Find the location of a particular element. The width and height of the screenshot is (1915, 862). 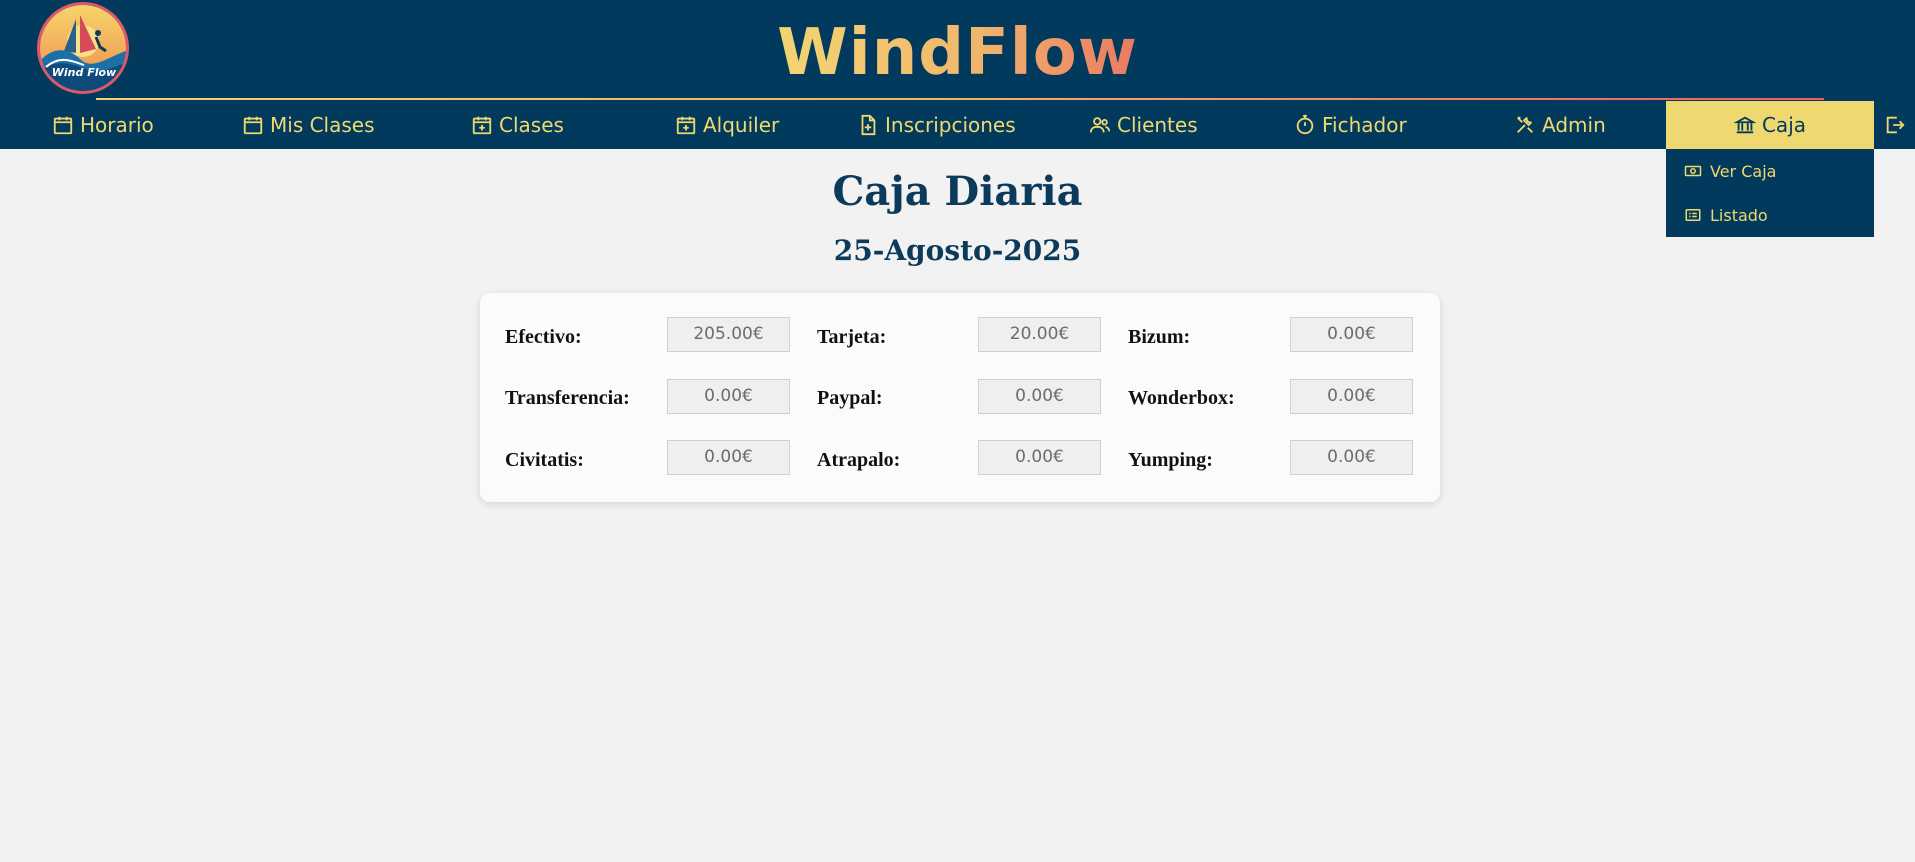

nav-label-inscripciones: Inscripciones is located at coordinates (950, 125).